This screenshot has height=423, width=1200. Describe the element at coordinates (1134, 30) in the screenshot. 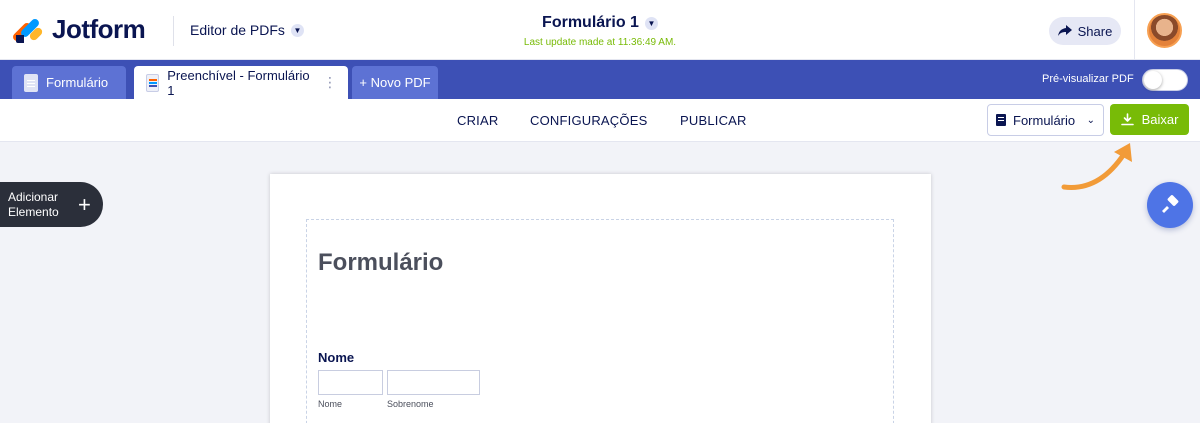

I see `header-divider-right` at that location.